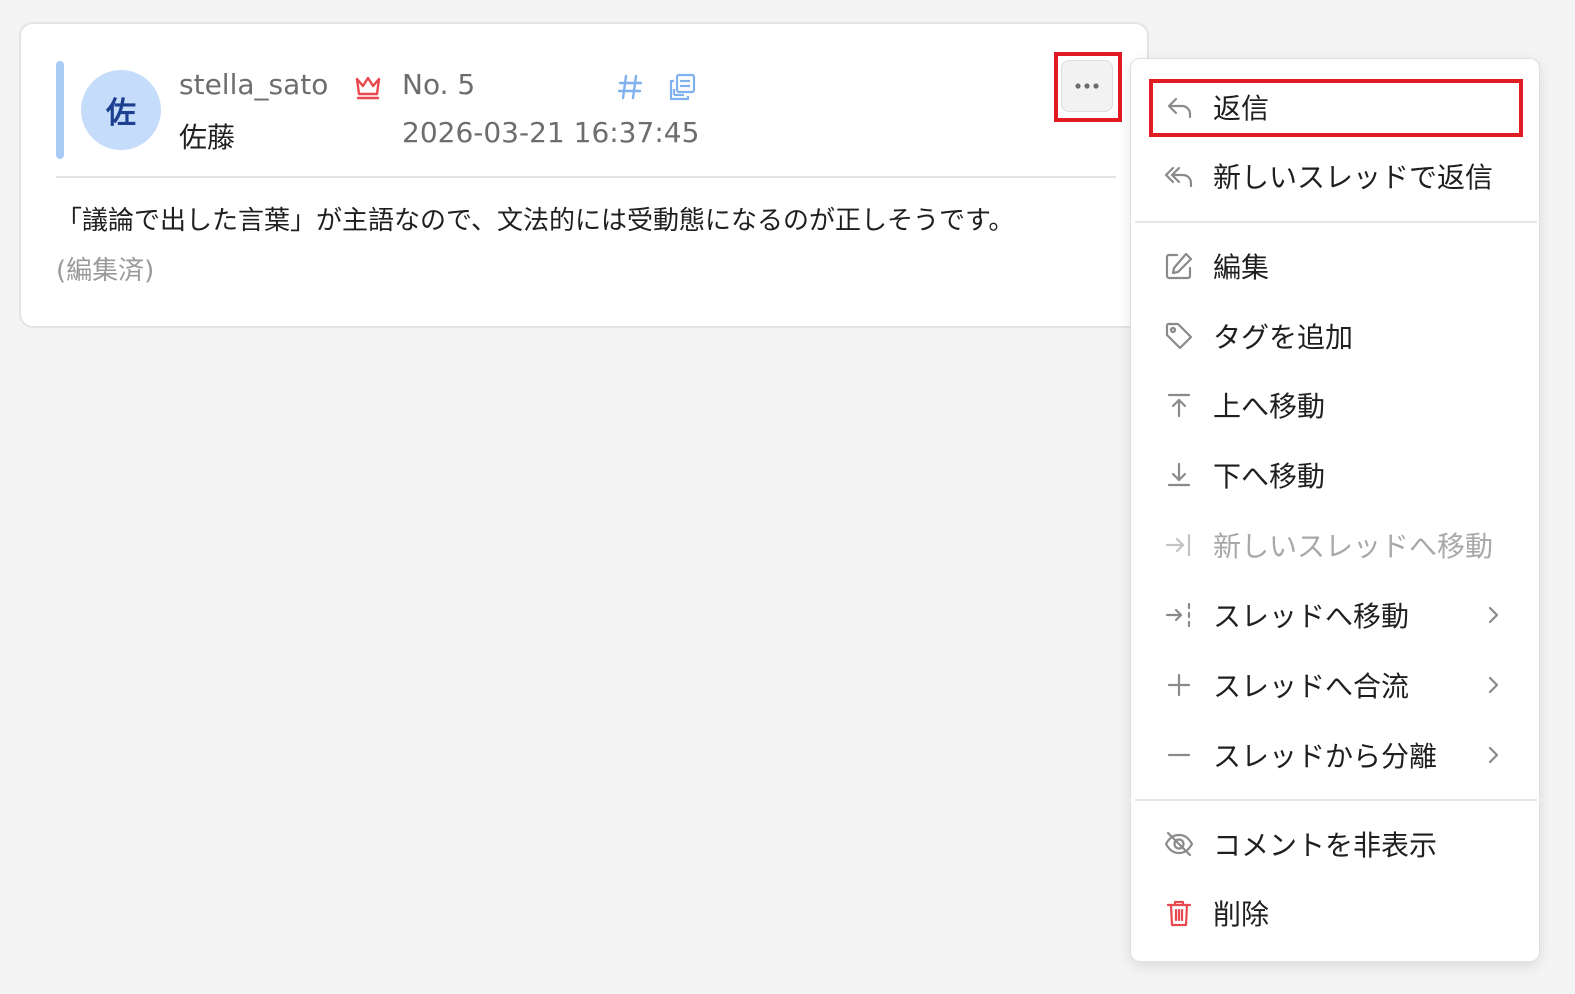 Image resolution: width=1575 pixels, height=994 pixels. I want to click on menu-item-hide-comment: コメントを非表示, so click(1335, 844).